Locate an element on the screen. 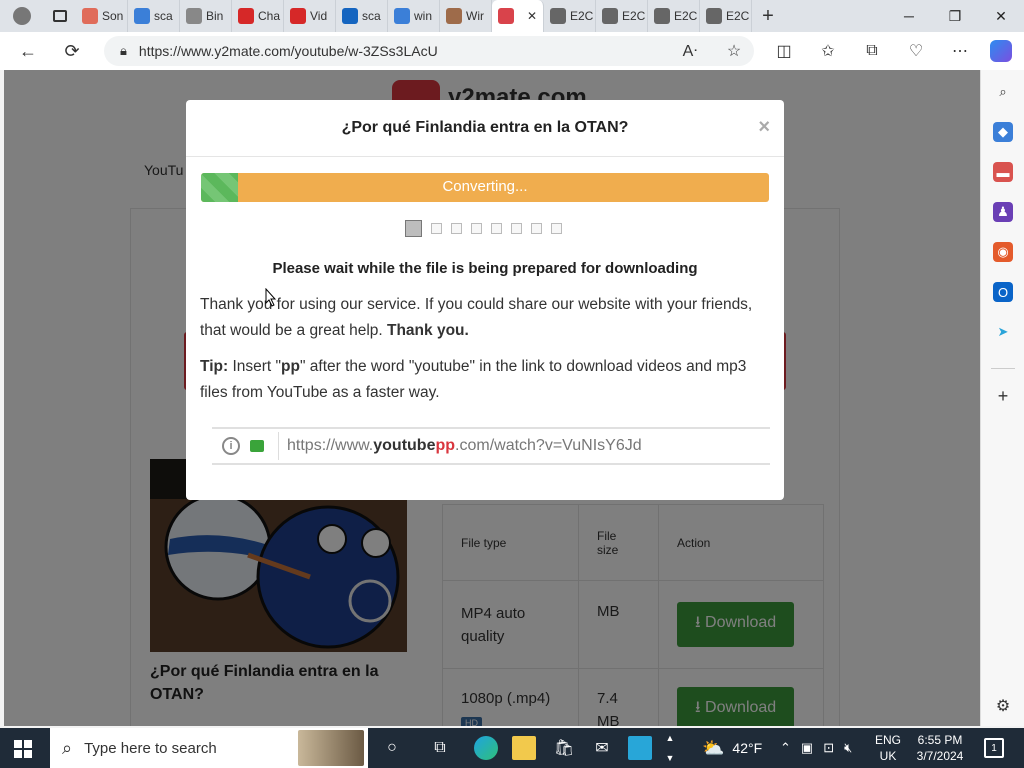 The width and height of the screenshot is (1024, 768). collections-icon: ⧉ is located at coordinates (872, 51).